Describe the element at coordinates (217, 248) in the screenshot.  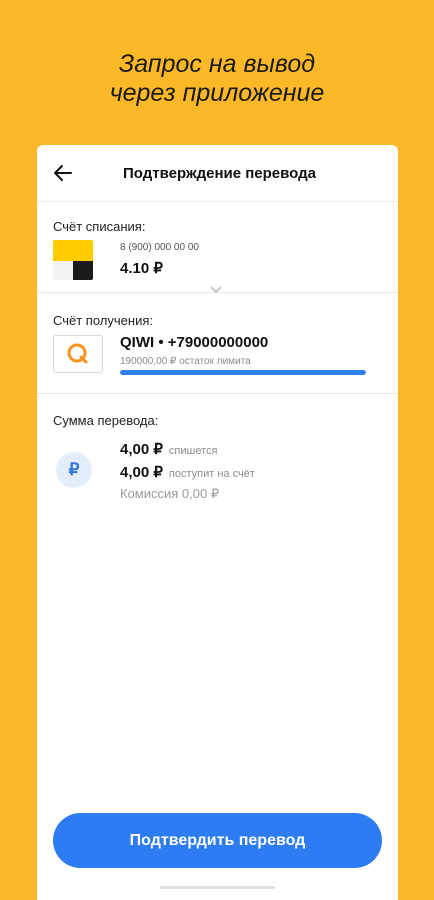
I see `source-account-section: Счёт списания: 8 (900) 000 00 00 4.10 ₽` at that location.